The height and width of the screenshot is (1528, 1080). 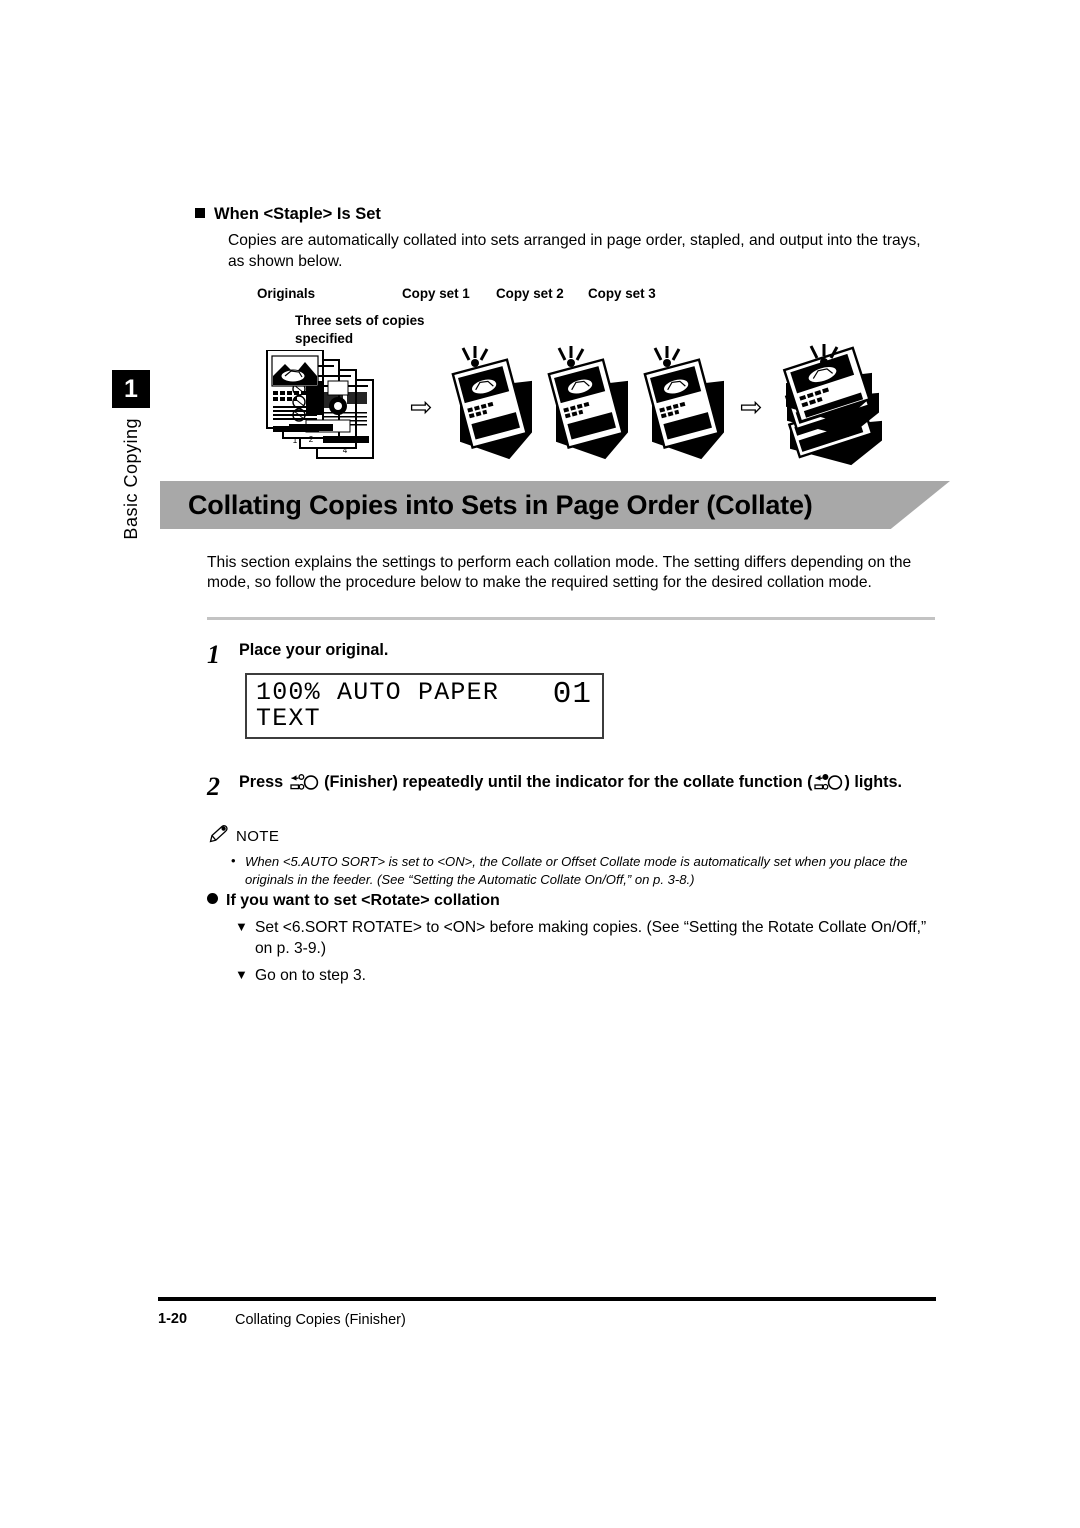 I want to click on caption-copy-set-1: Copy set 1, so click(x=436, y=294).